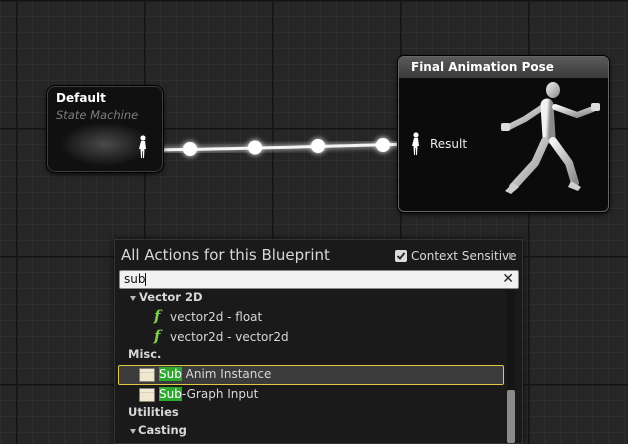 Image resolution: width=628 pixels, height=444 pixels. What do you see at coordinates (97, 115) in the screenshot?
I see `node-subtitle: State Machine` at bounding box center [97, 115].